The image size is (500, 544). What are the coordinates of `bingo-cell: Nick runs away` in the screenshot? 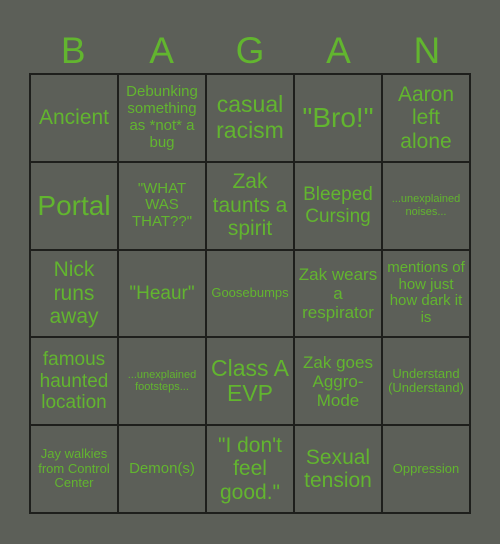 It's located at (74, 293).